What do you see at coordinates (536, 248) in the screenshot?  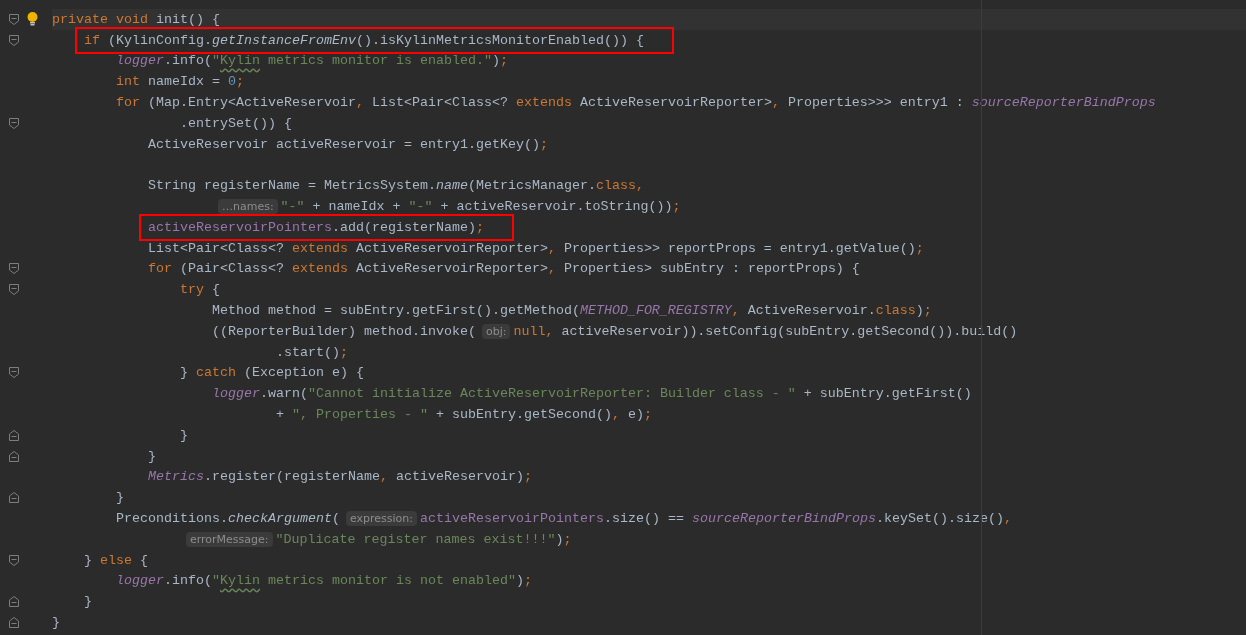 I see `code-text: List<Pair<Class<? extends ActiveReservoirReporter>, Properties>> reportProps = entry1.getValue();` at bounding box center [536, 248].